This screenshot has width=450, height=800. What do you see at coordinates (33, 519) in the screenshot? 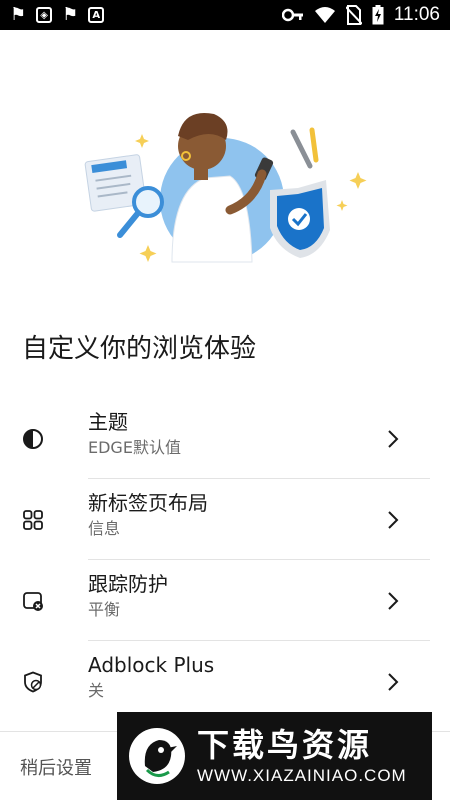
I see `grid-layout-icon` at bounding box center [33, 519].